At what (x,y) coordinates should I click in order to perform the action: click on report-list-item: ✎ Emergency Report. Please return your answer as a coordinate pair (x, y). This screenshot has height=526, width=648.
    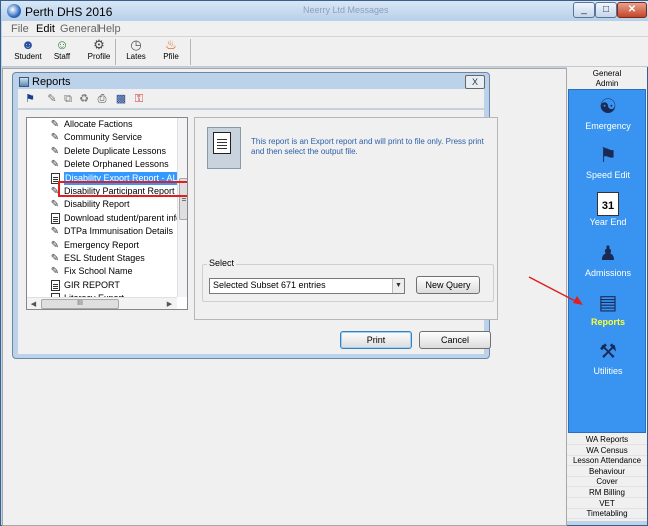
    Looking at the image, I should click on (107, 245).